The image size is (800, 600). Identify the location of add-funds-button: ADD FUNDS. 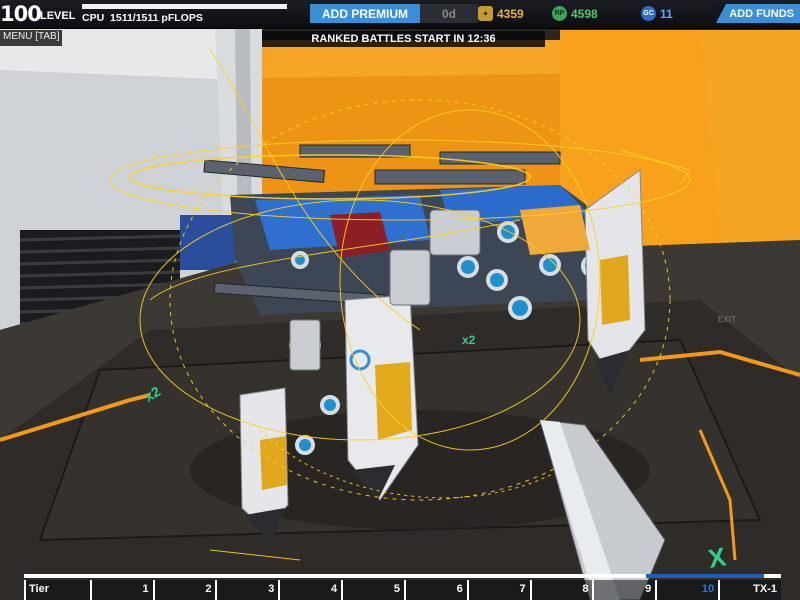
(758, 13).